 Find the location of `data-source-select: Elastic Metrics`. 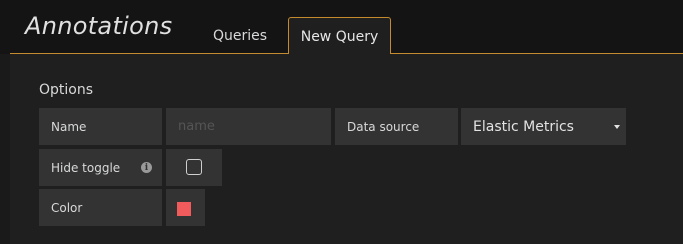

data-source-select: Elastic Metrics is located at coordinates (543, 126).